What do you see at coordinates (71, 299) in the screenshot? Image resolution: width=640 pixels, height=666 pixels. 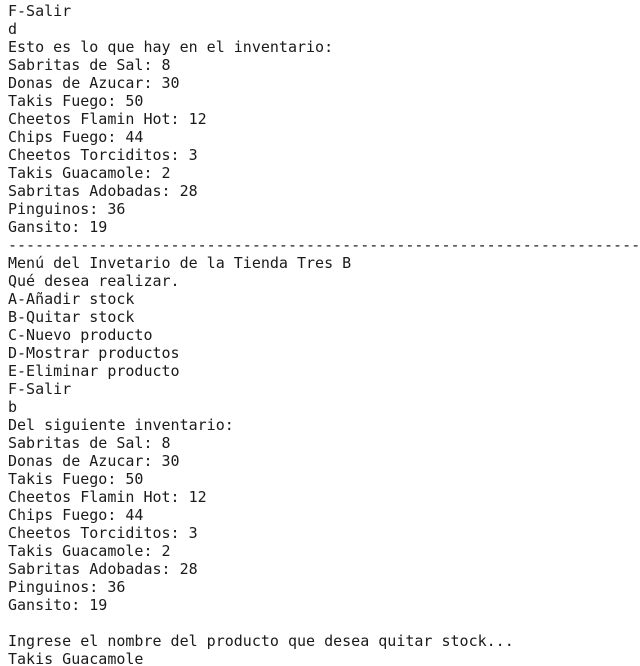 I see `menu-option-line: A-Añadir stock` at bounding box center [71, 299].